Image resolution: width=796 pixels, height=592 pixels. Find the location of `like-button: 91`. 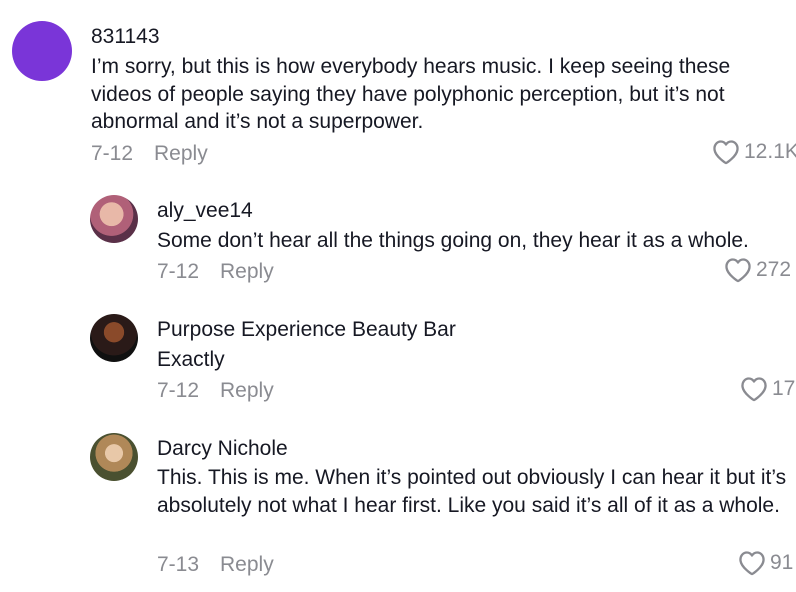

like-button: 91 is located at coordinates (765, 563).